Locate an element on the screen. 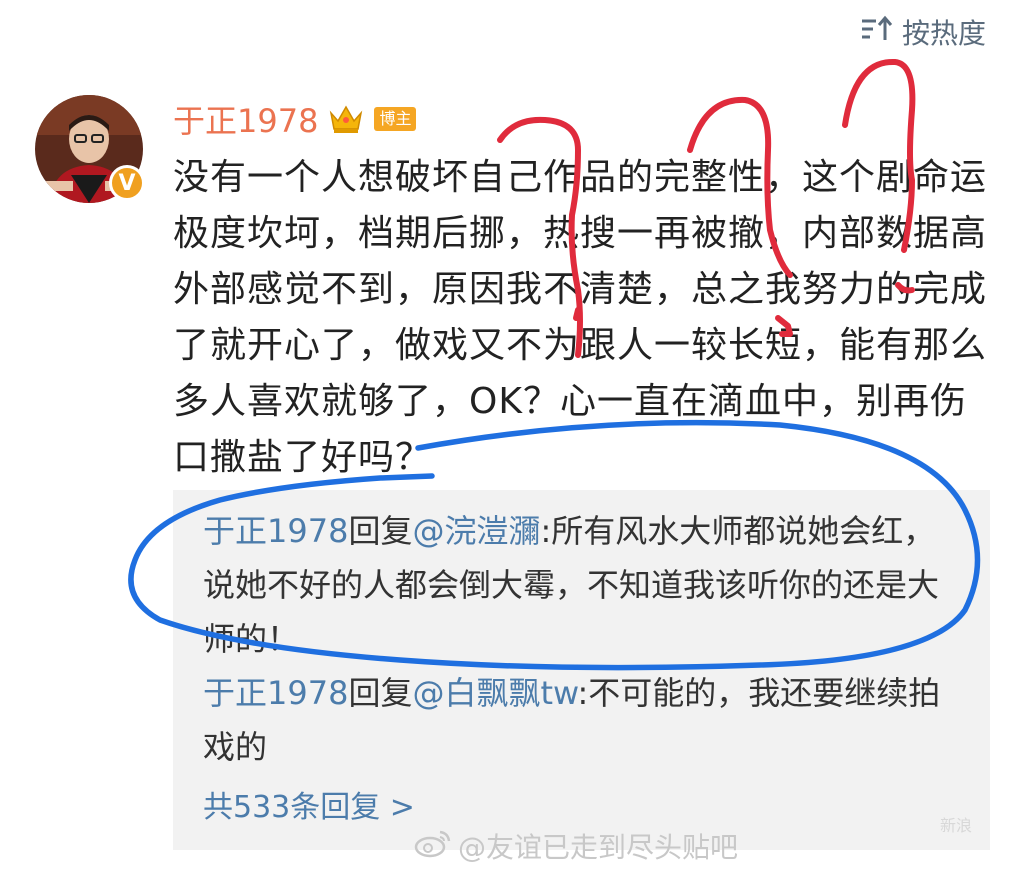 This screenshot has width=1024, height=869. username: 于正1978 is located at coordinates (245, 119).